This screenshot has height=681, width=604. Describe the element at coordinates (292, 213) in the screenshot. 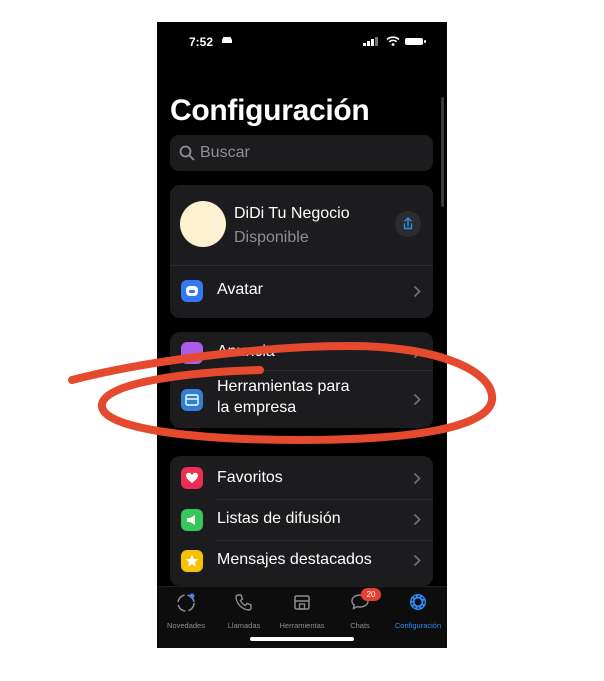

I see `profile-name: DiDi Tu Negocio` at that location.